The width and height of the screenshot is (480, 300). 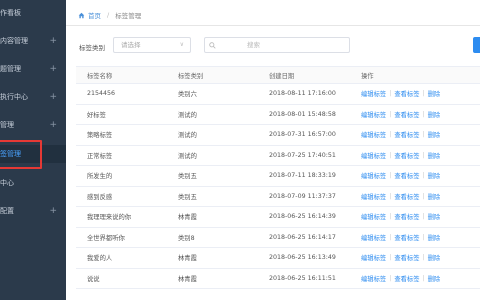 I want to click on sidebar-item-4: 管理 +, so click(x=33, y=125).